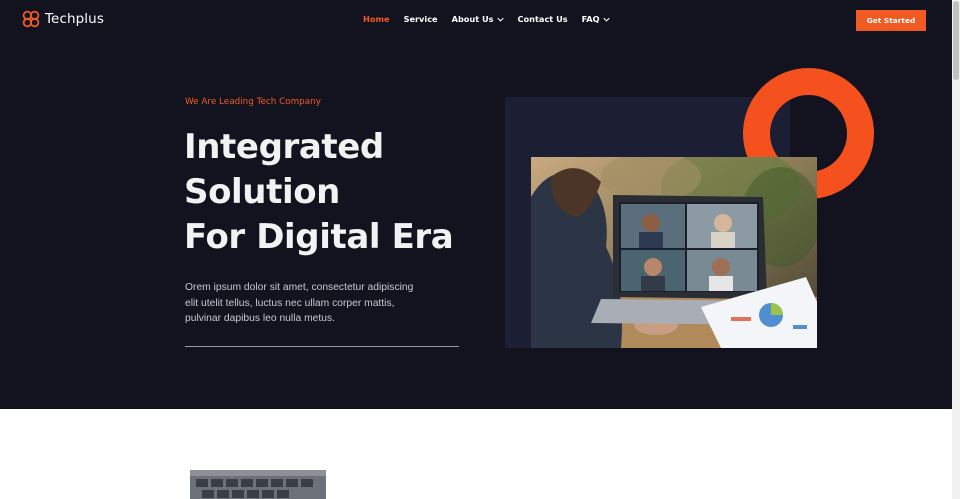  I want to click on nav-item-label: Service, so click(420, 19).